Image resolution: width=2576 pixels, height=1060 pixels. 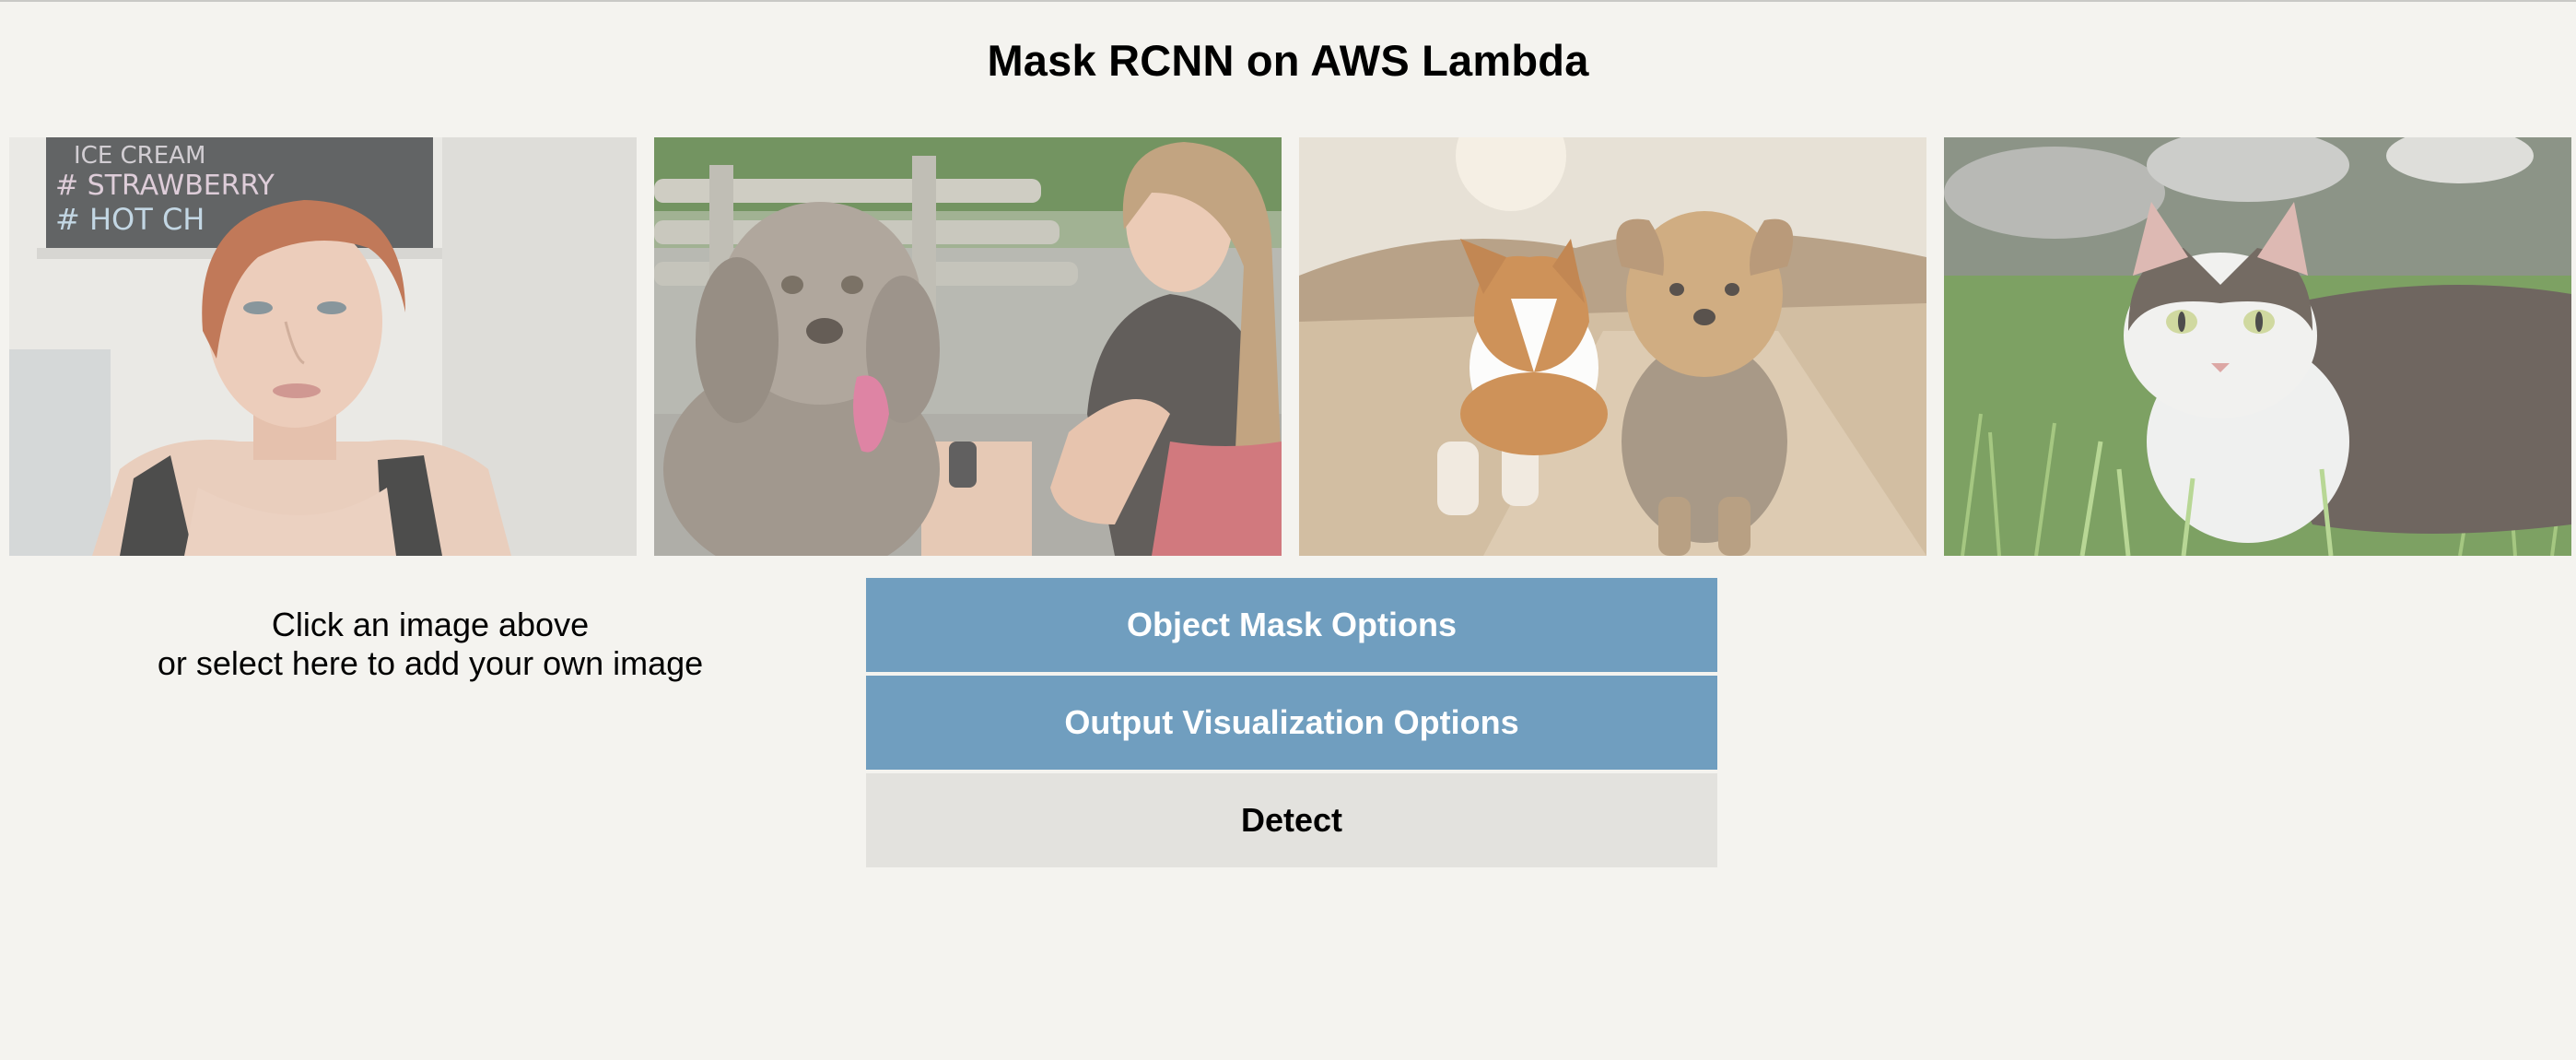 What do you see at coordinates (1612, 347) in the screenshot?
I see `sample-image-two-dogs-running` at bounding box center [1612, 347].